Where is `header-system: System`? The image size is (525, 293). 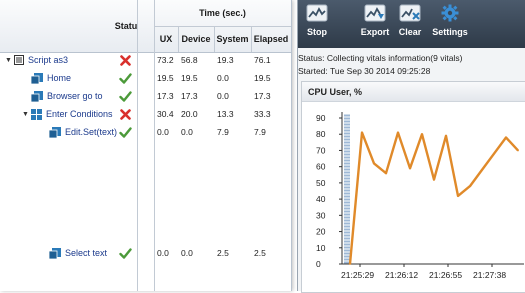 header-system: System is located at coordinates (232, 39).